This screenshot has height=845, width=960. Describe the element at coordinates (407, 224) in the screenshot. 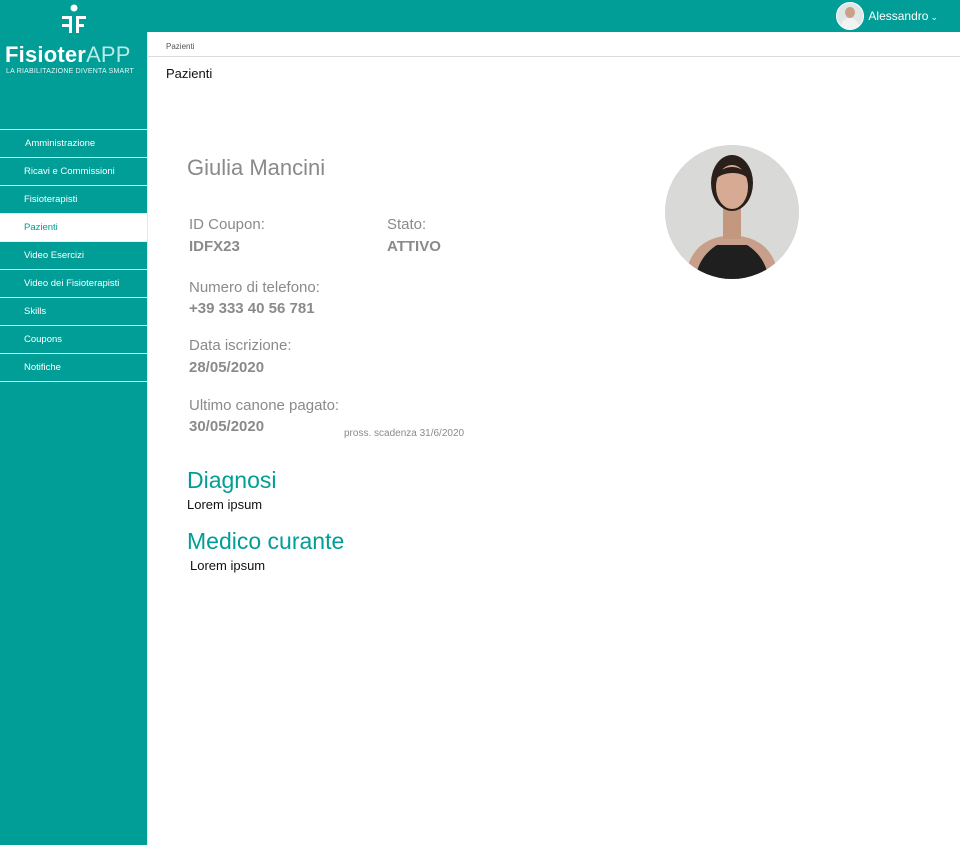

I see `status-label: Stato:` at that location.